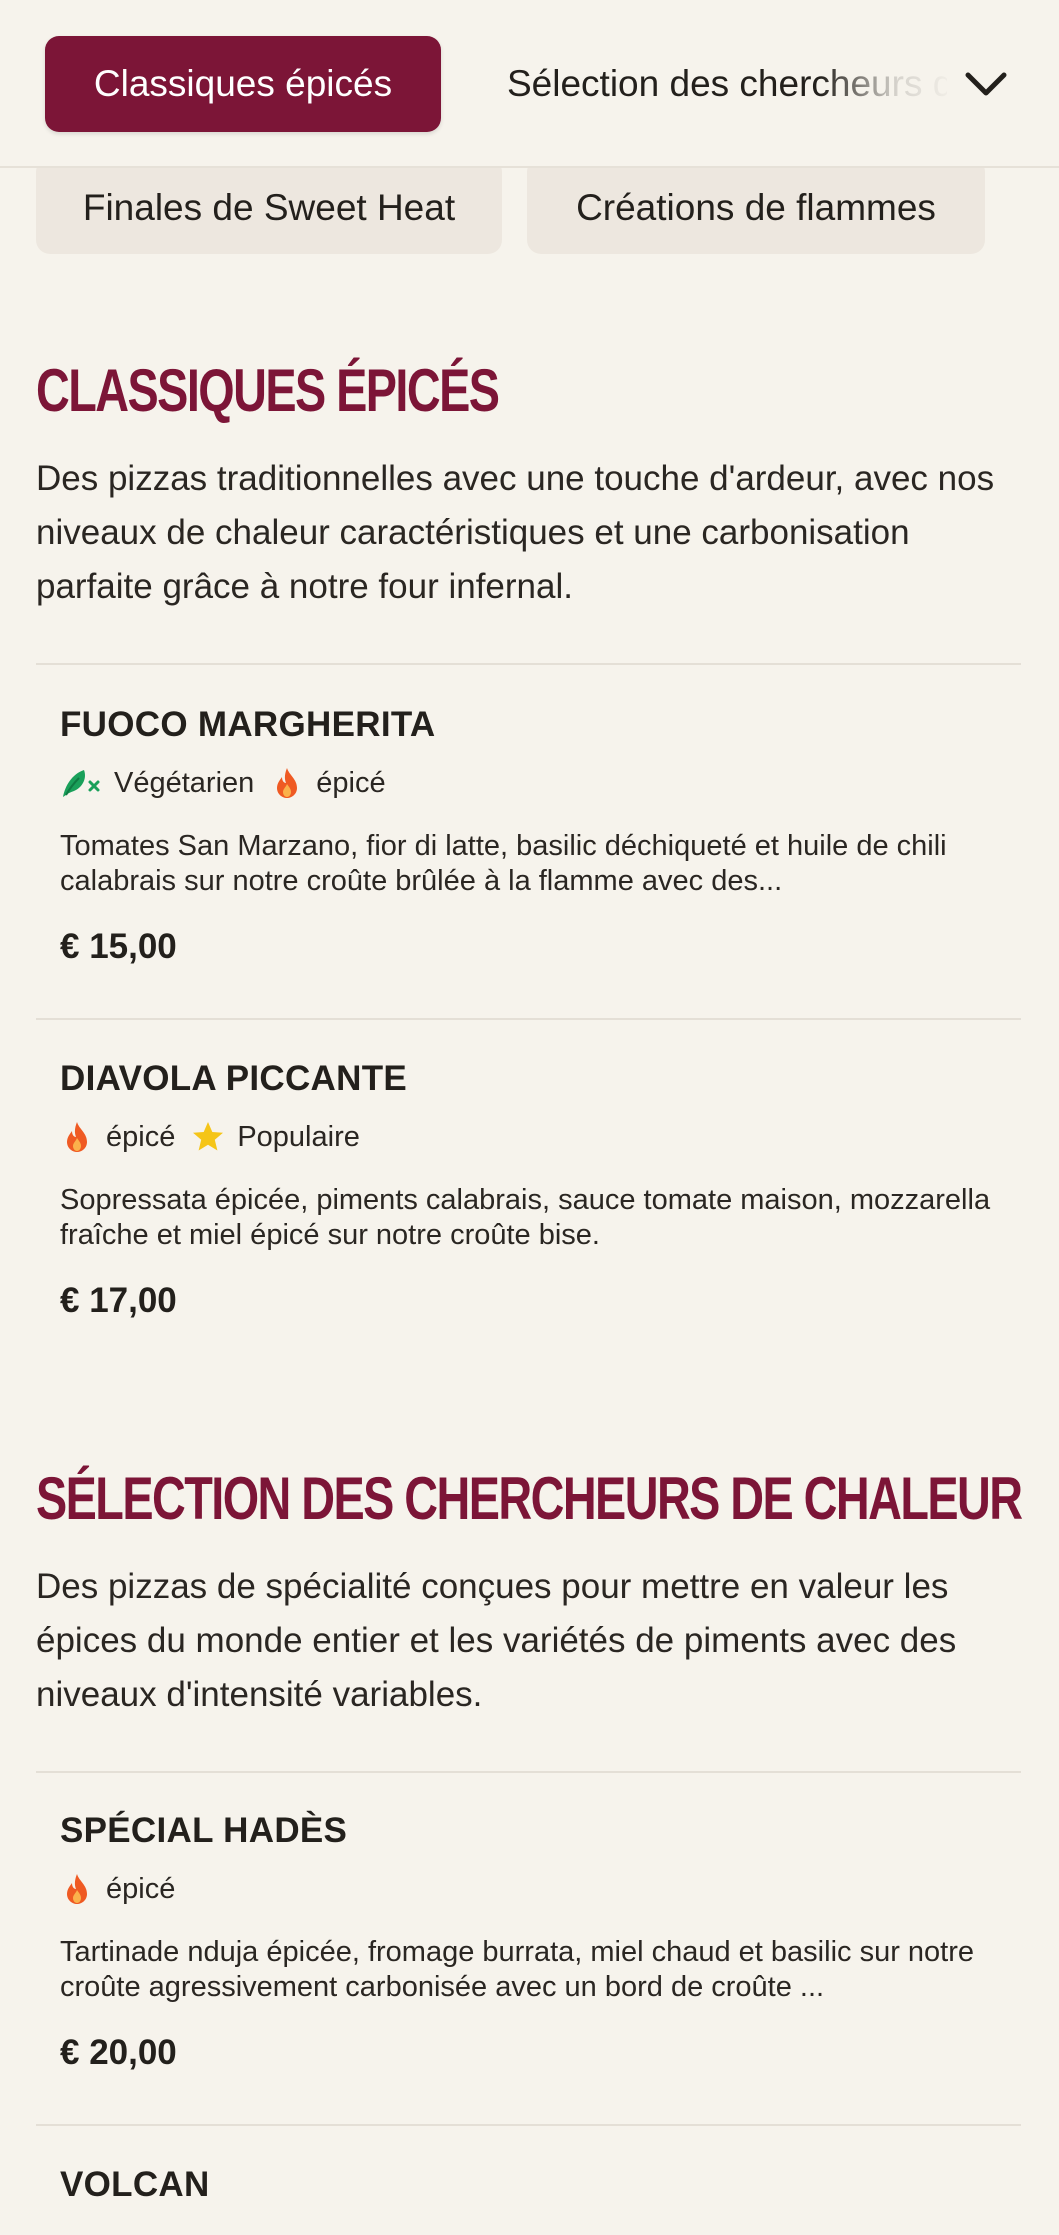 Image resolution: width=1059 pixels, height=2235 pixels. Describe the element at coordinates (208, 1137) in the screenshot. I see `star-icon` at that location.